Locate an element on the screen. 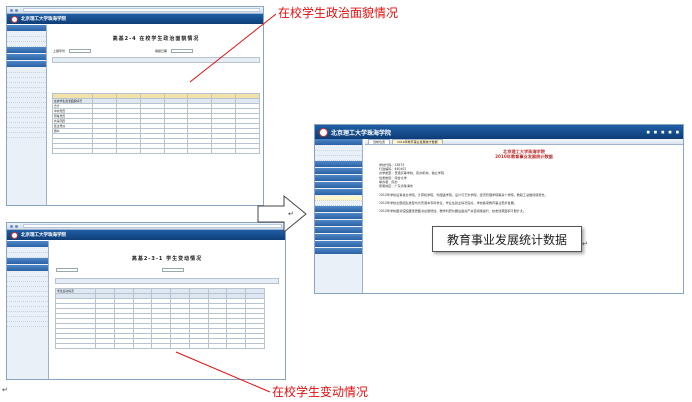  arrow-right-icon is located at coordinates (282, 214).